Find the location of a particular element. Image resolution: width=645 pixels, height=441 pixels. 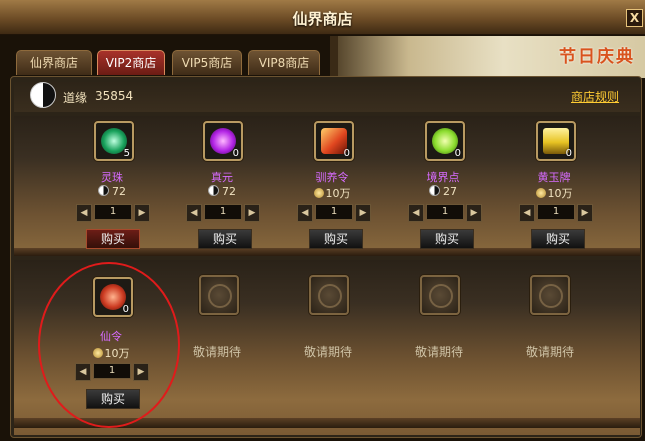

title-bar: 仙界商店 X is located at coordinates (322, 17).